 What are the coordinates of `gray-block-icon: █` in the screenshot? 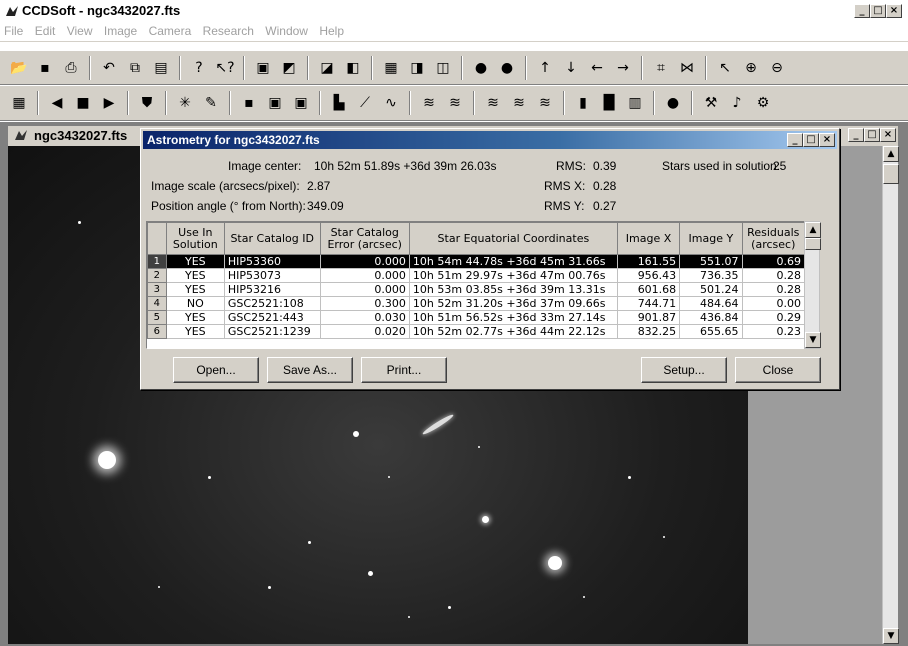 It's located at (609, 103).